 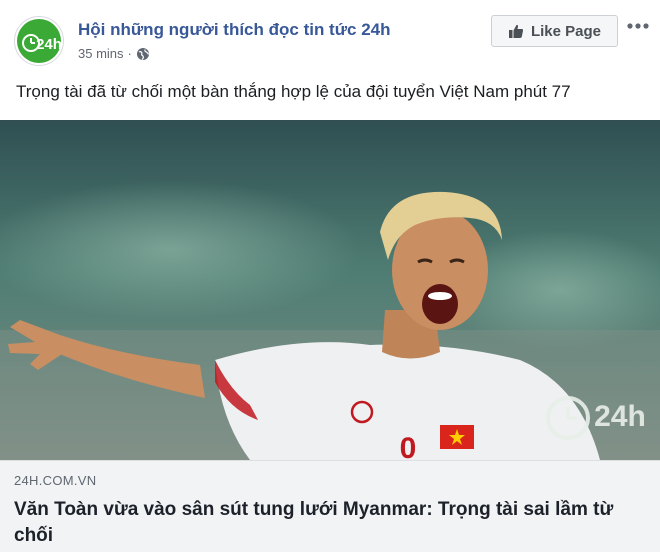 What do you see at coordinates (142, 53) in the screenshot?
I see `globe-icon` at bounding box center [142, 53].